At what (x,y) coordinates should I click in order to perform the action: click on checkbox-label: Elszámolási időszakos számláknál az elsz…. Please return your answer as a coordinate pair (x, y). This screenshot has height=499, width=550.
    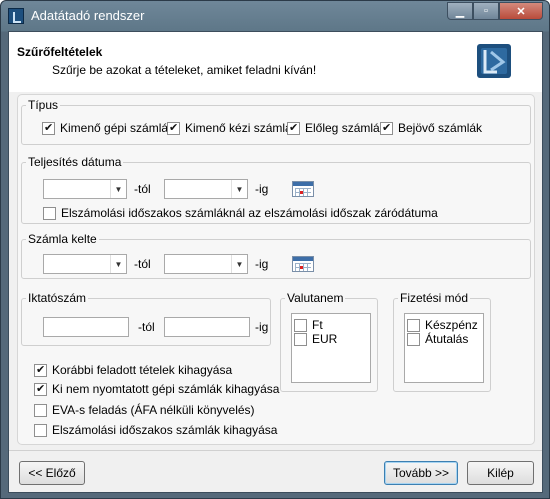
    Looking at the image, I should click on (249, 213).